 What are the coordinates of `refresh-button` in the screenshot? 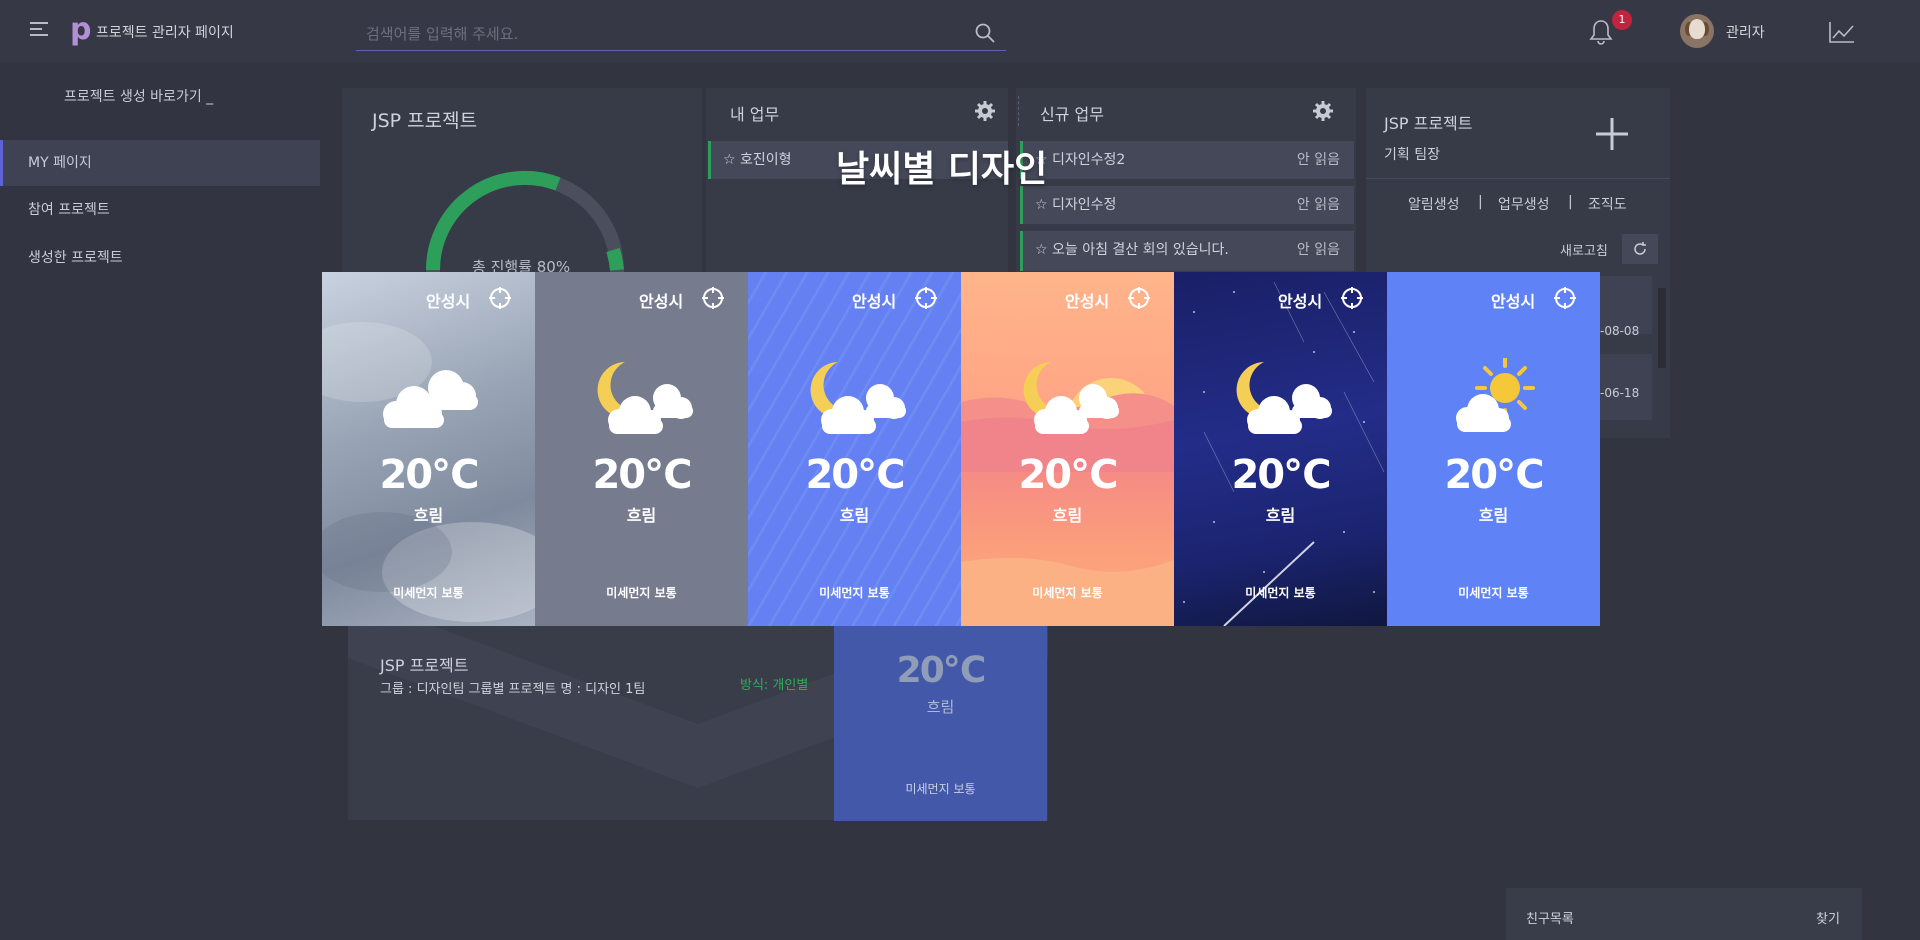 It's located at (1640, 249).